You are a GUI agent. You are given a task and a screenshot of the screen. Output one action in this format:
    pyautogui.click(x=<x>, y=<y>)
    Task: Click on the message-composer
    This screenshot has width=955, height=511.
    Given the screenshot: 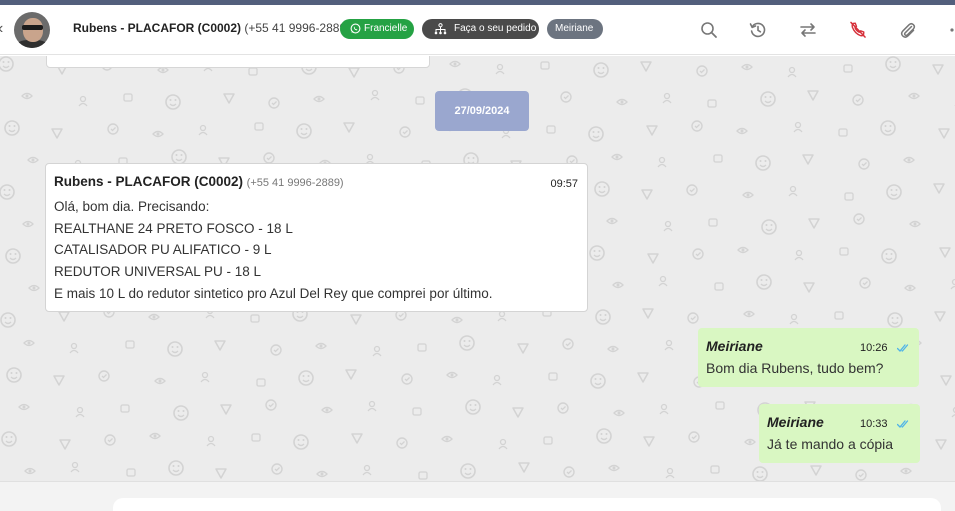 What is the action you would take?
    pyautogui.click(x=527, y=504)
    